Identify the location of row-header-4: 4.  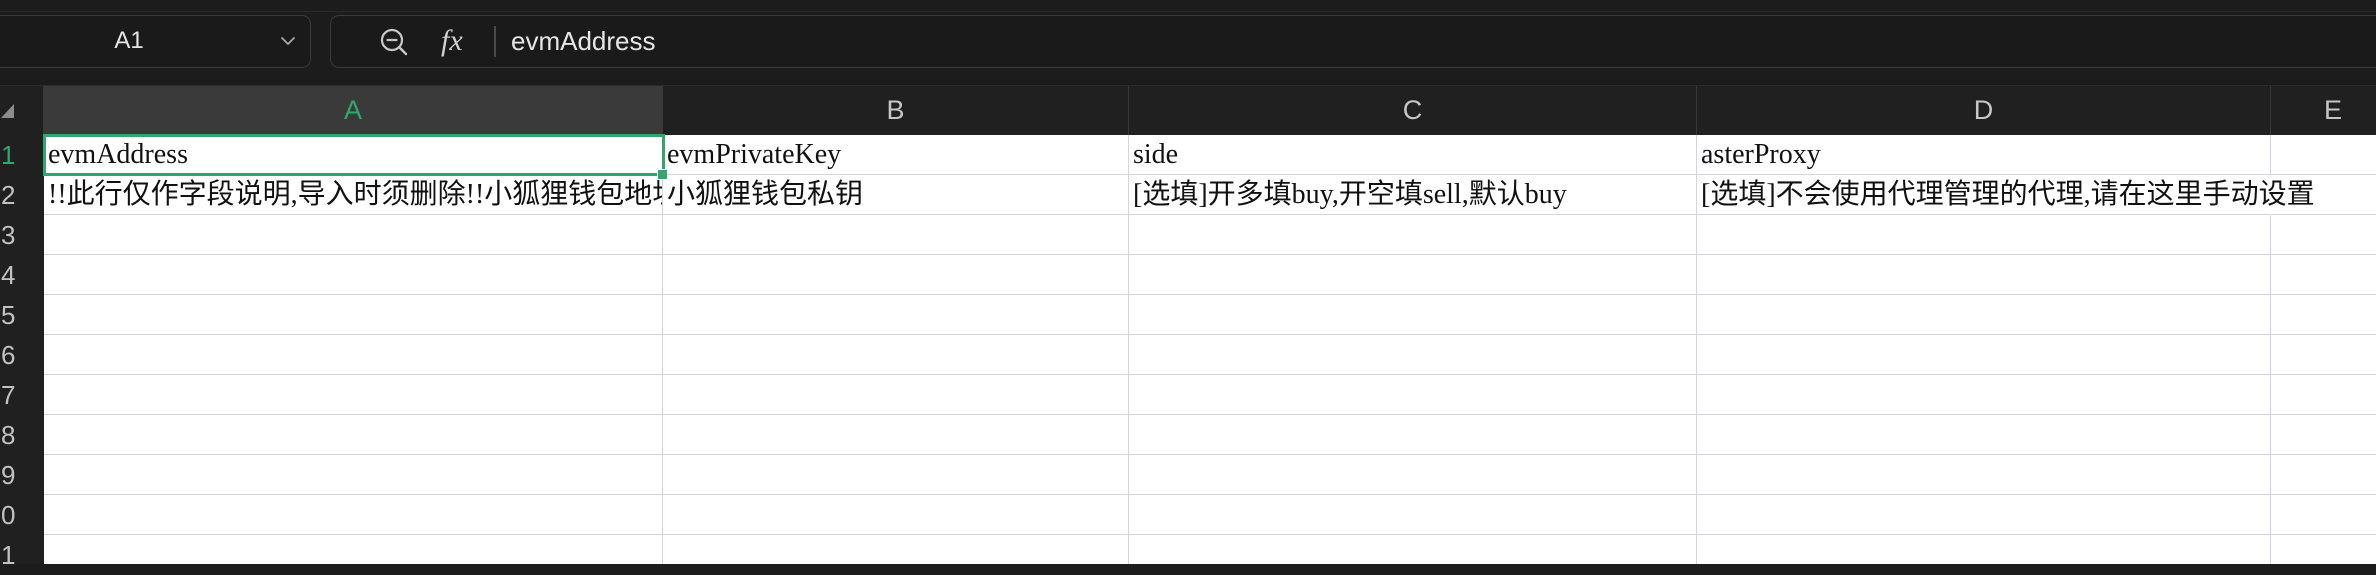
(22, 275).